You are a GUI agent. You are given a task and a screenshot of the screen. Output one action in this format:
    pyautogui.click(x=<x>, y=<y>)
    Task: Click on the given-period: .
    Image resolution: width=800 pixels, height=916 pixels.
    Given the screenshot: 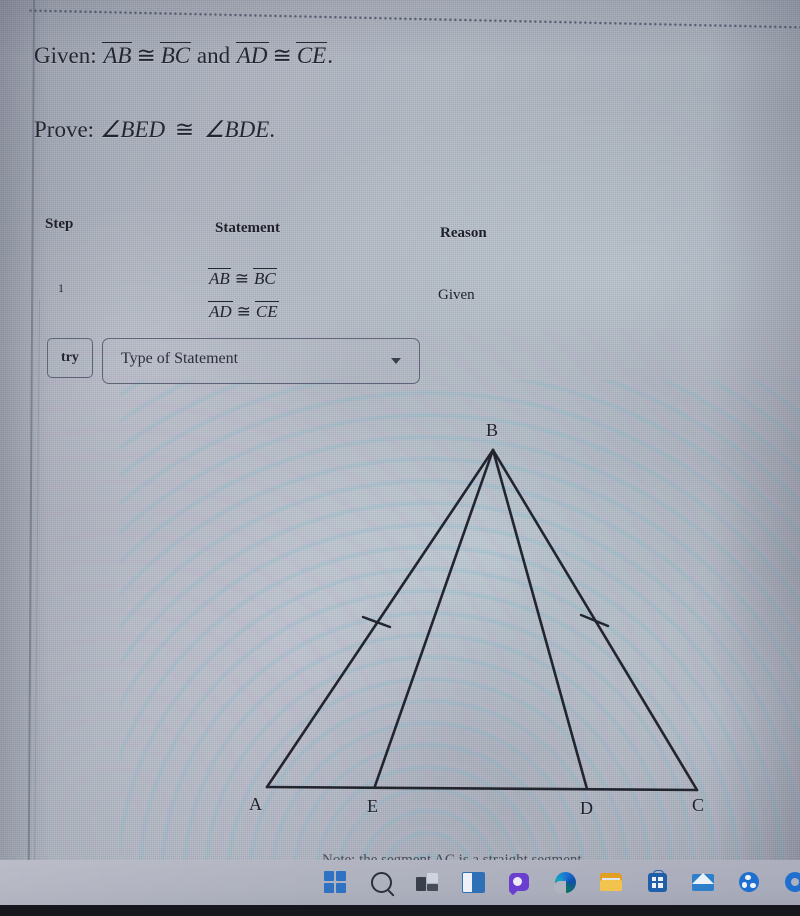 What is the action you would take?
    pyautogui.click(x=330, y=55)
    